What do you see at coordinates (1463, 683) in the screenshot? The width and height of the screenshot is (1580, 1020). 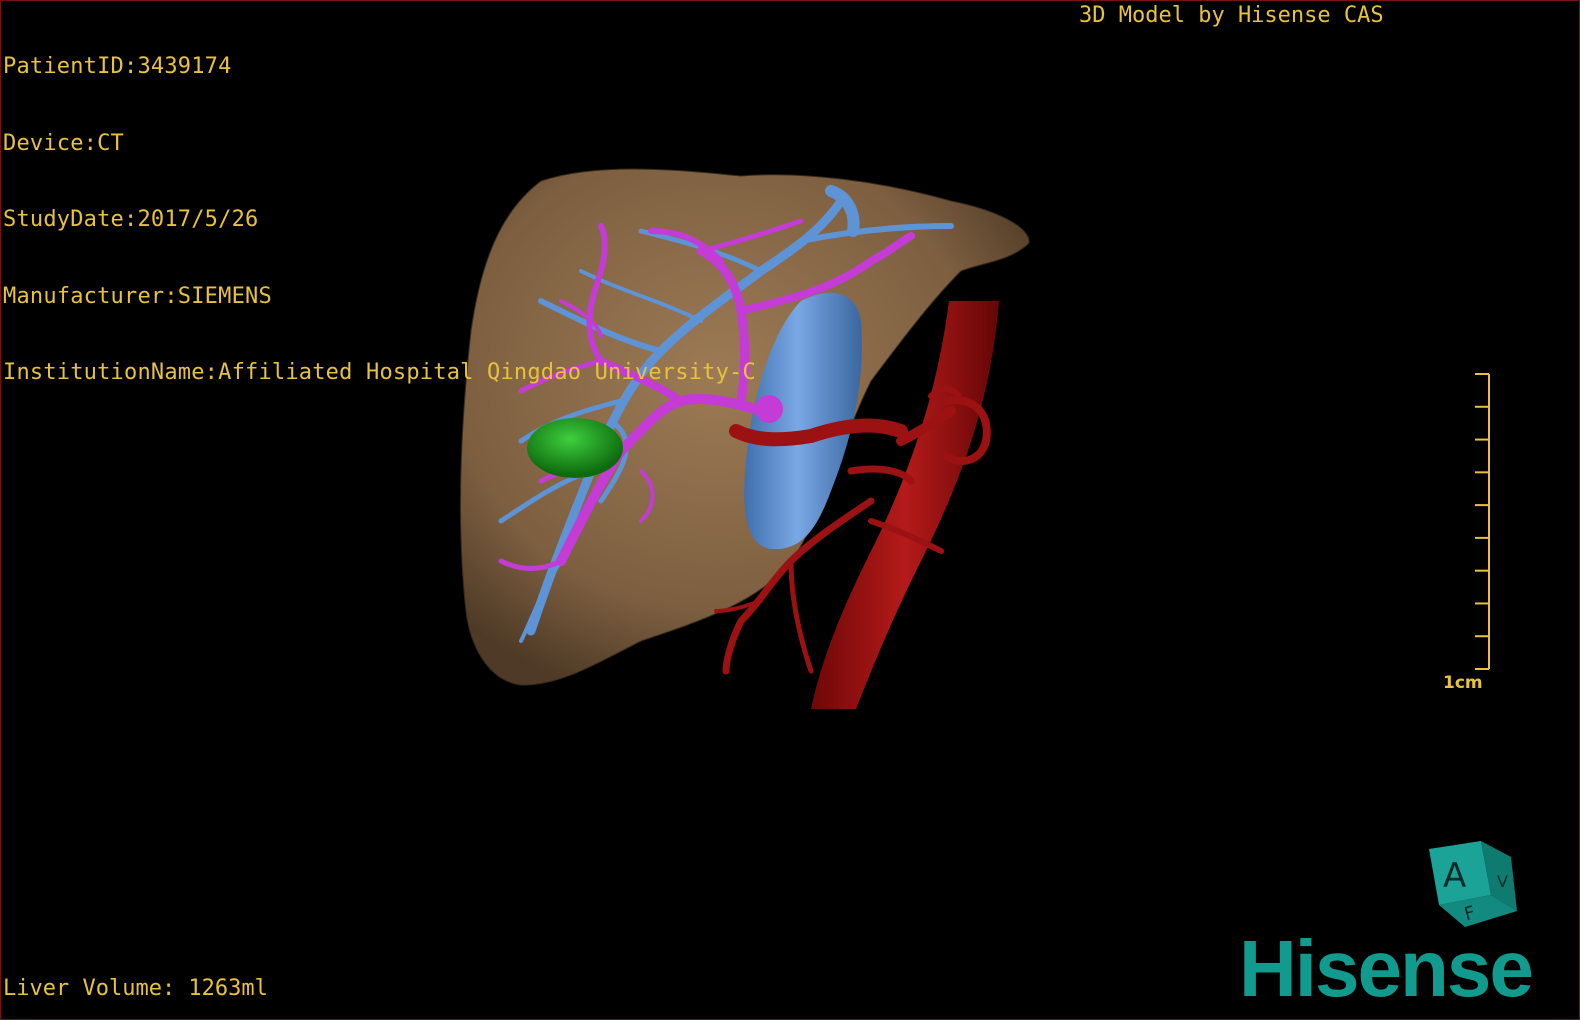 I see `scale-bar-label: 1cm` at bounding box center [1463, 683].